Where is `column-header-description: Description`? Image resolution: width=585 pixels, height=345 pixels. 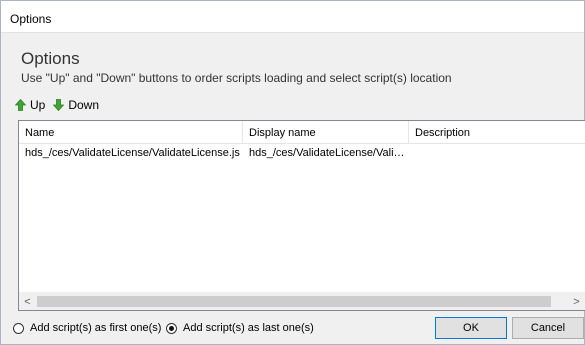 column-header-description: Description is located at coordinates (497, 132).